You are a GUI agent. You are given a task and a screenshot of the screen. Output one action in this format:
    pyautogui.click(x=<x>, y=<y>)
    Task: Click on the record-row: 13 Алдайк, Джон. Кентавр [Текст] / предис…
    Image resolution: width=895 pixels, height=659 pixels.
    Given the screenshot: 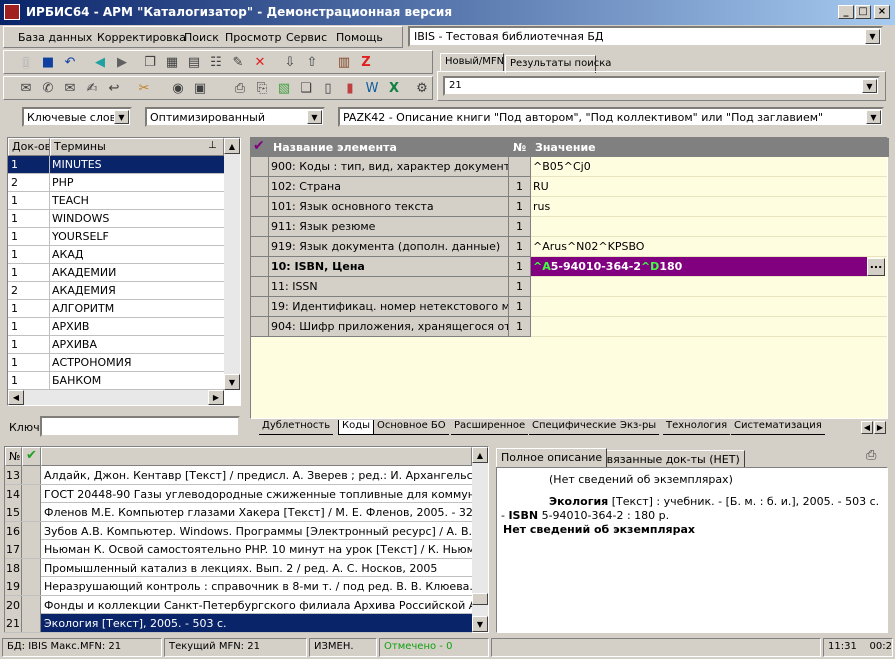 What is the action you would take?
    pyautogui.click(x=238, y=475)
    